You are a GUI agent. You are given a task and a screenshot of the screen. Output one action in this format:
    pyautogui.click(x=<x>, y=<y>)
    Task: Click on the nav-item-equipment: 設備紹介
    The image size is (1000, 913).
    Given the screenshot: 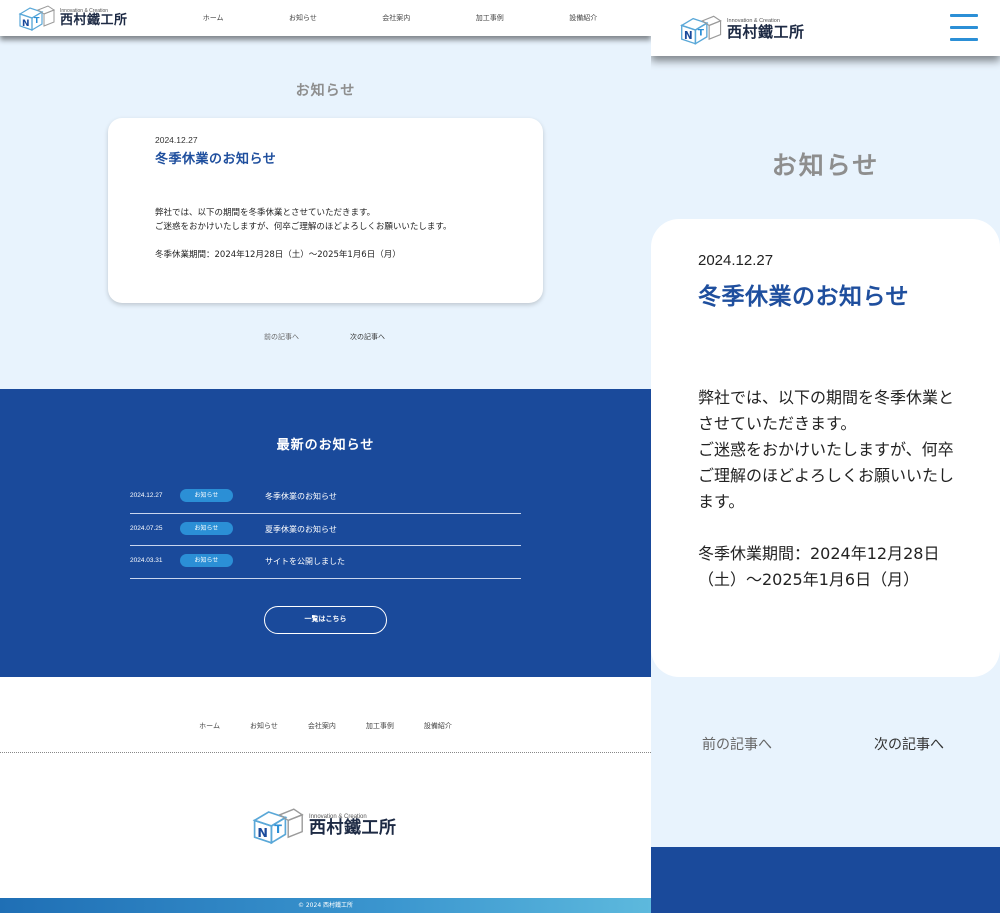 What is the action you would take?
    pyautogui.click(x=583, y=18)
    